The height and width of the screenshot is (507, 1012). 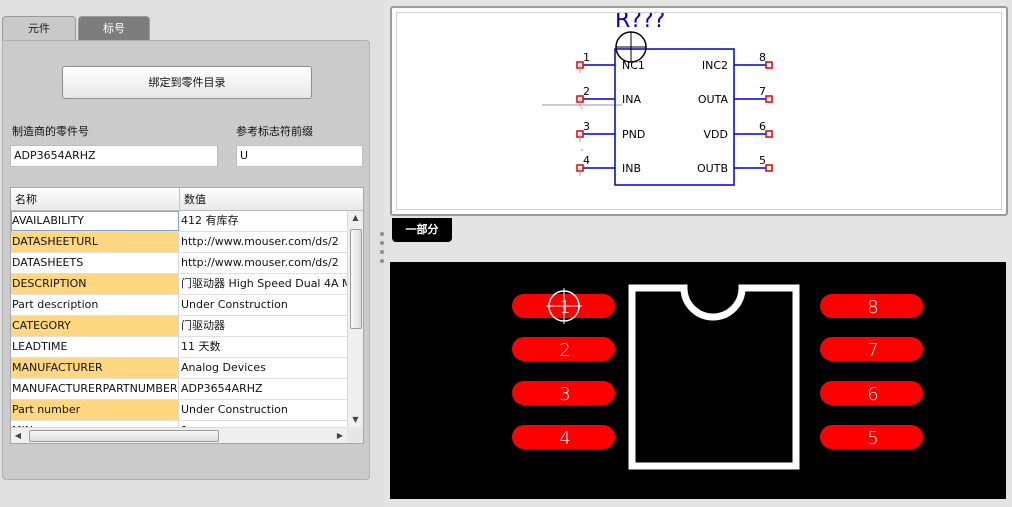 I want to click on table-row: LEADTIME 11 天数, so click(x=179, y=347).